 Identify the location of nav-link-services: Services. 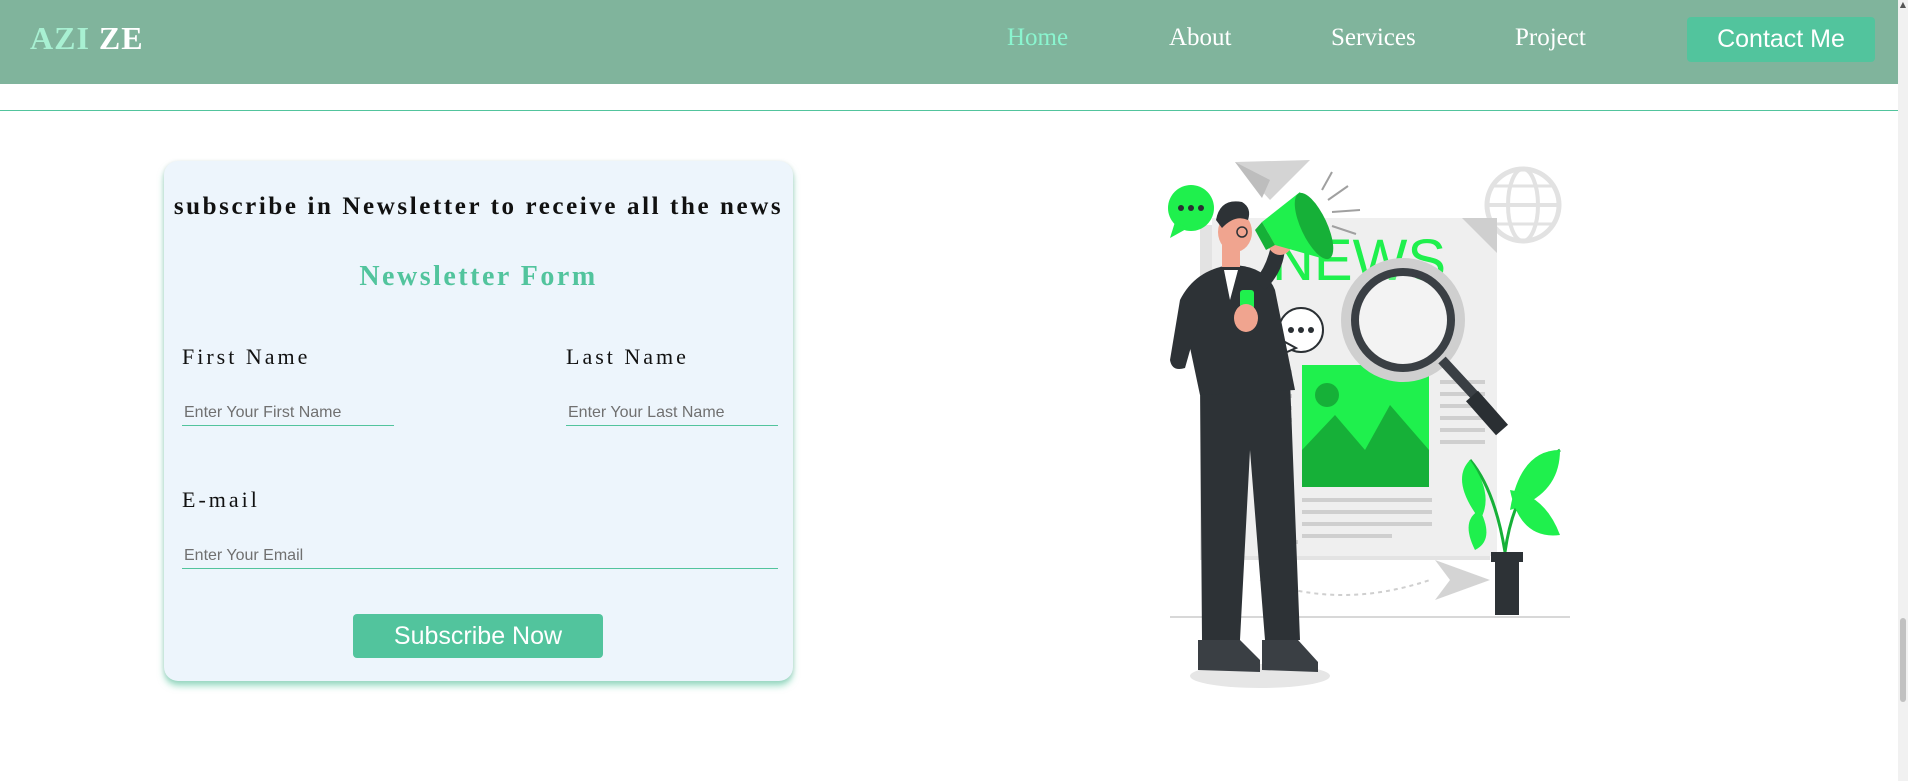
(1373, 38).